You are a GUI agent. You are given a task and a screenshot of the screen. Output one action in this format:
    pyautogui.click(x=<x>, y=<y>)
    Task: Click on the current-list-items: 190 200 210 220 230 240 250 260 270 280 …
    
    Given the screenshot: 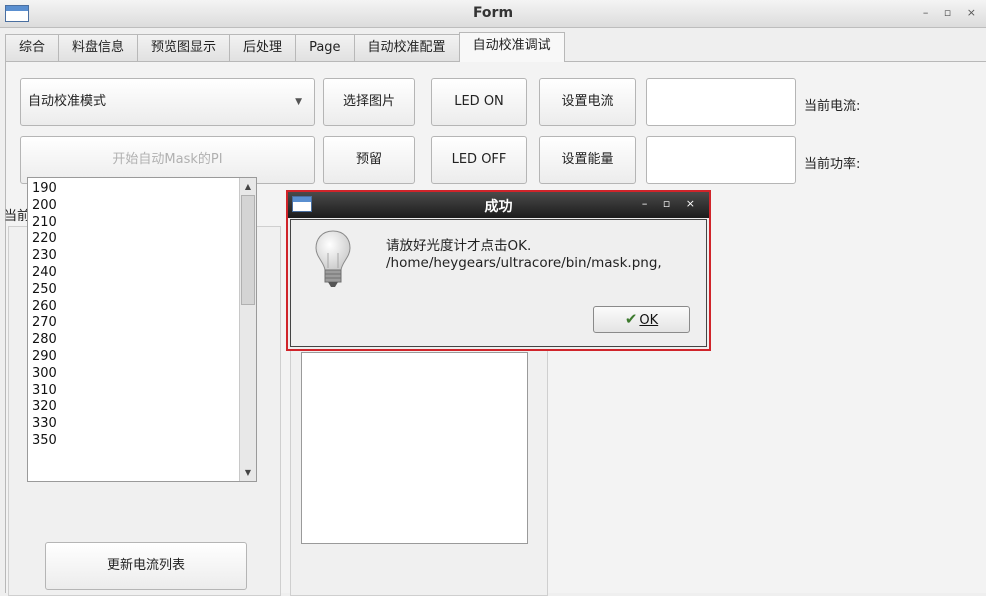 What is the action you would take?
    pyautogui.click(x=44, y=315)
    